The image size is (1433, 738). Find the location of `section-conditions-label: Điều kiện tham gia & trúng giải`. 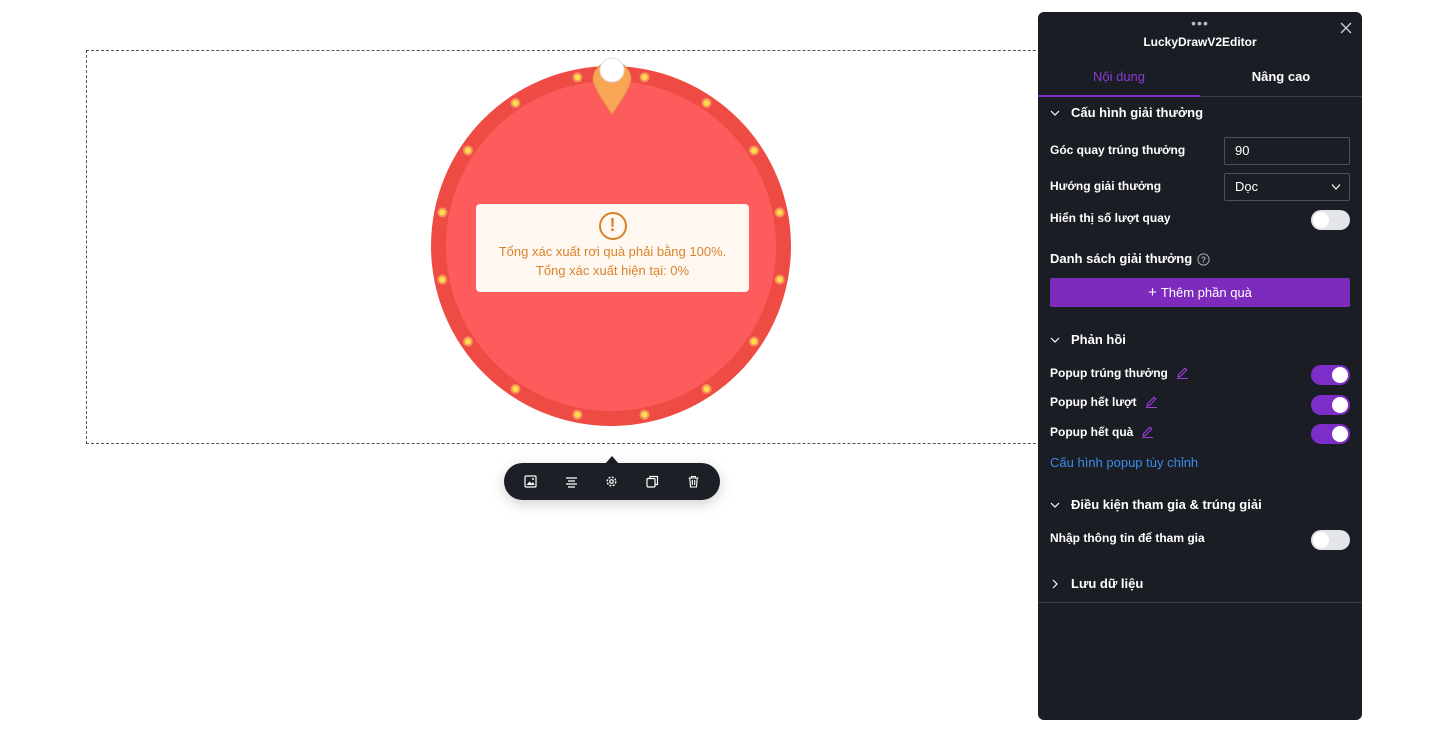

section-conditions-label: Điều kiện tham gia & trúng giải is located at coordinates (1166, 504).